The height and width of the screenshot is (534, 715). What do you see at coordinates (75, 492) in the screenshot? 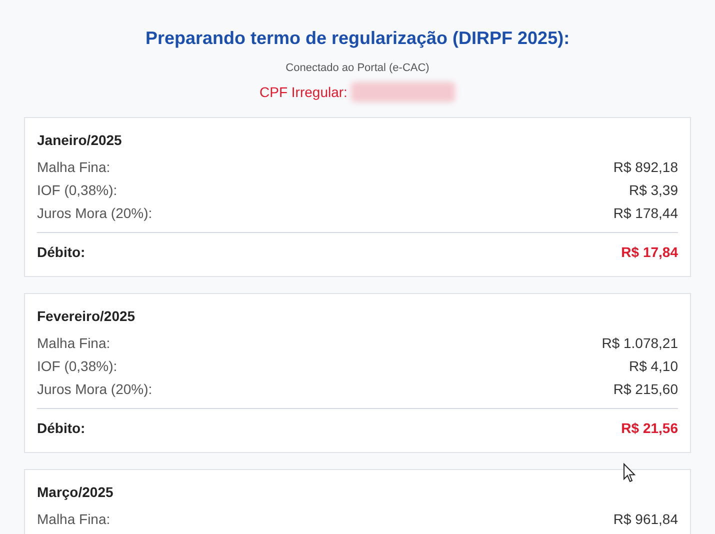
I see `month-title: Março/2025` at bounding box center [75, 492].